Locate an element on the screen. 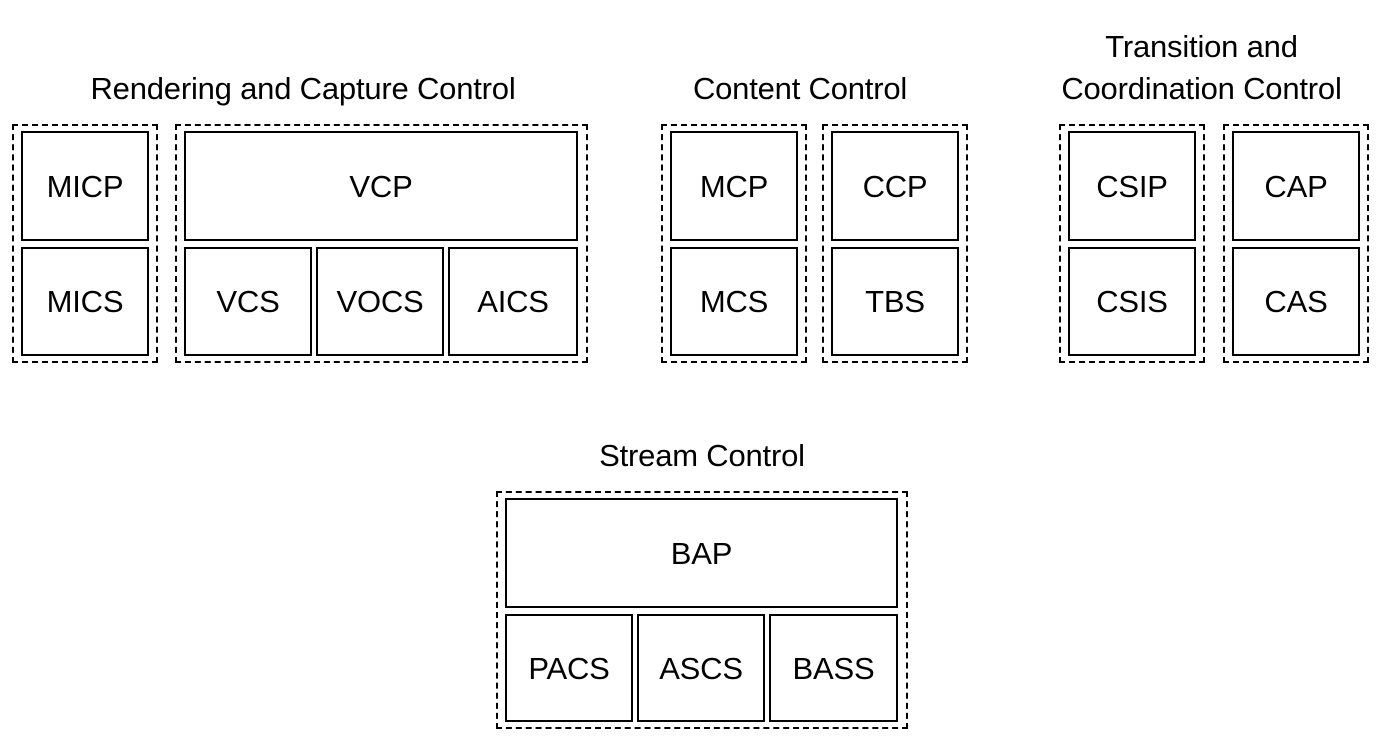 The width and height of the screenshot is (1383, 742). box-pacs: PACS is located at coordinates (569, 668).